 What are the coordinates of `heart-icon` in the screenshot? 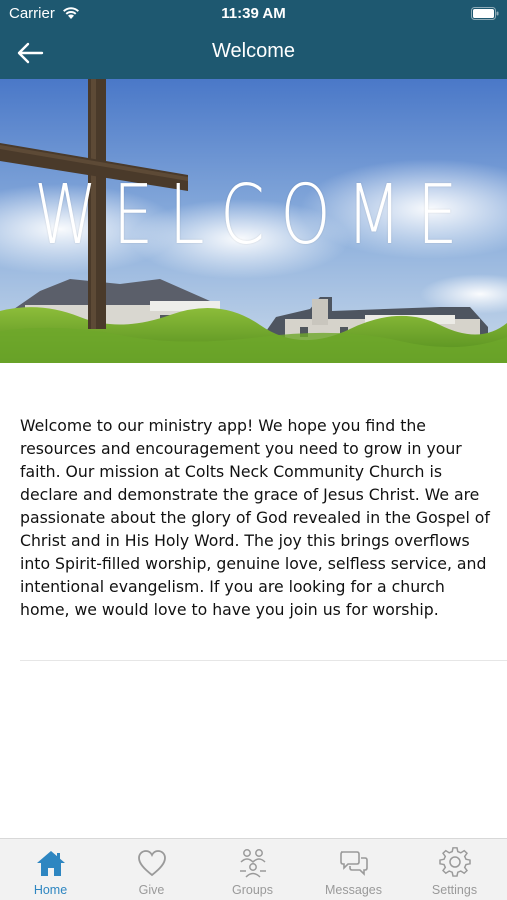 It's located at (152, 863).